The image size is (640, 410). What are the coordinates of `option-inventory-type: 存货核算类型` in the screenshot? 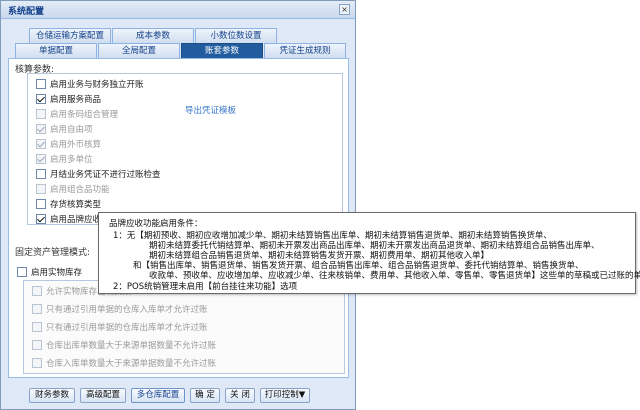 It's located at (68, 204).